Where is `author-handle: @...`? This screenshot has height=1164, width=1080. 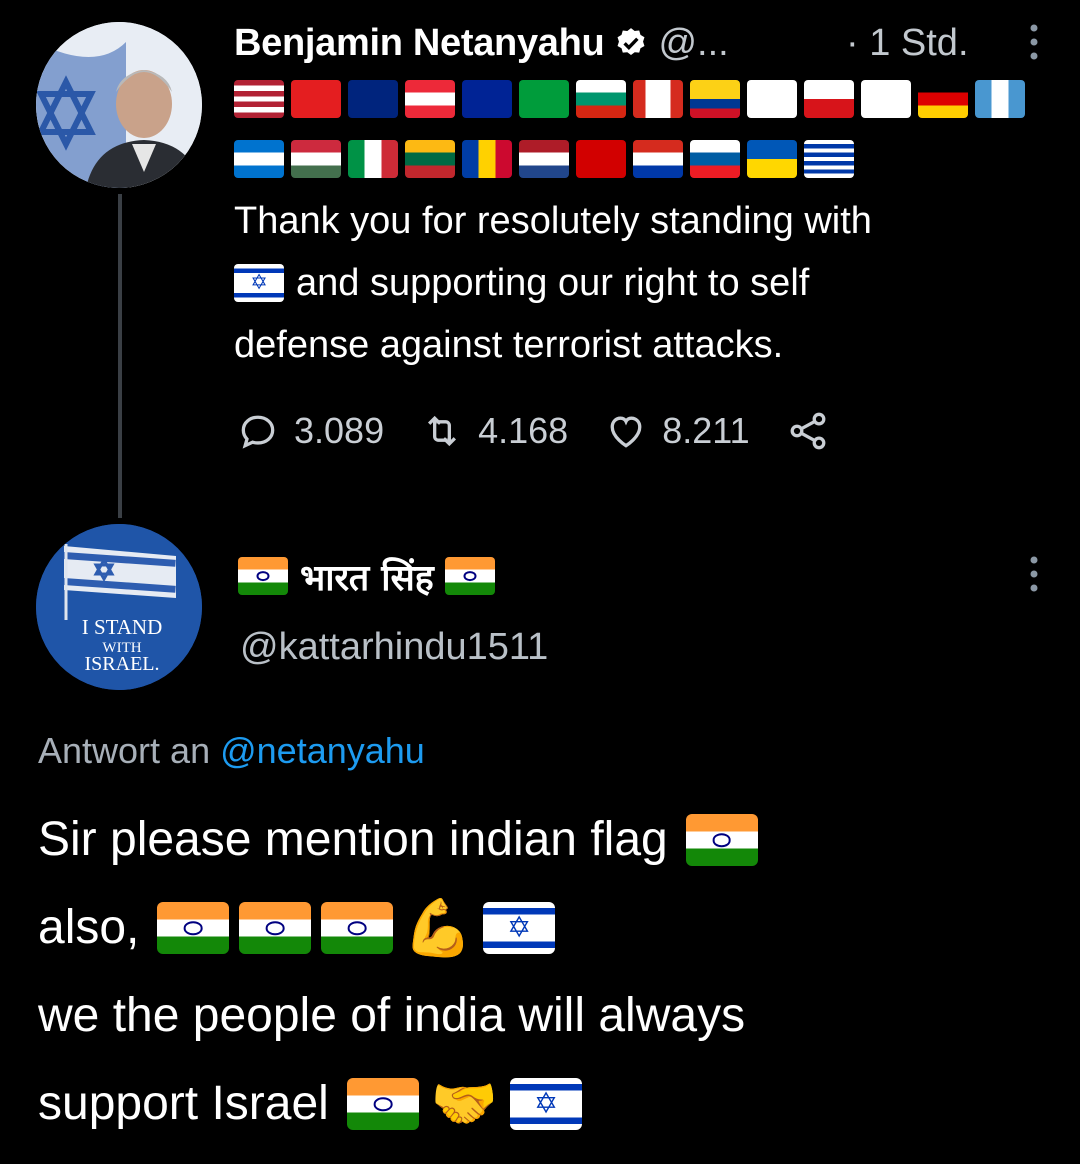 author-handle: @... is located at coordinates (693, 43).